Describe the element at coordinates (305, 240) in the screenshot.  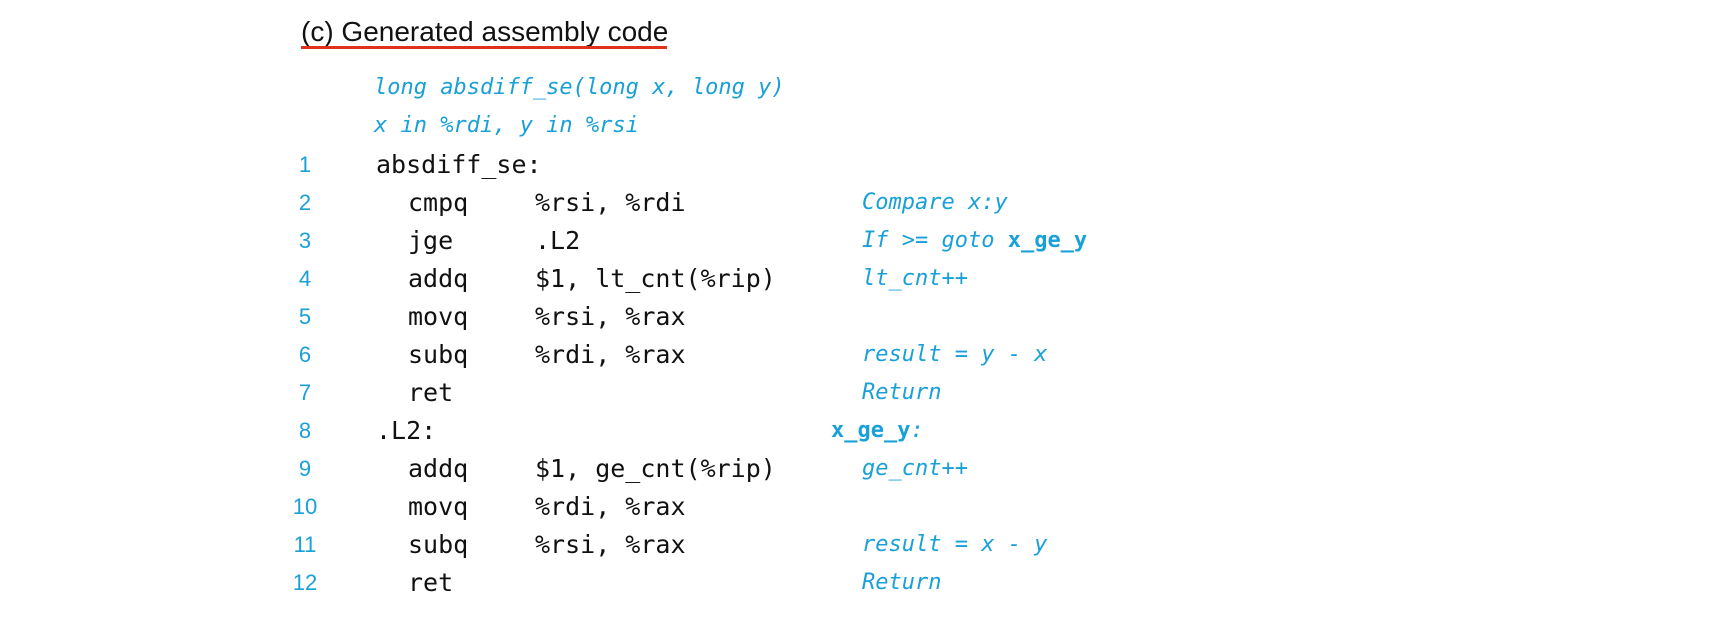
I see `line-number: 3` at that location.